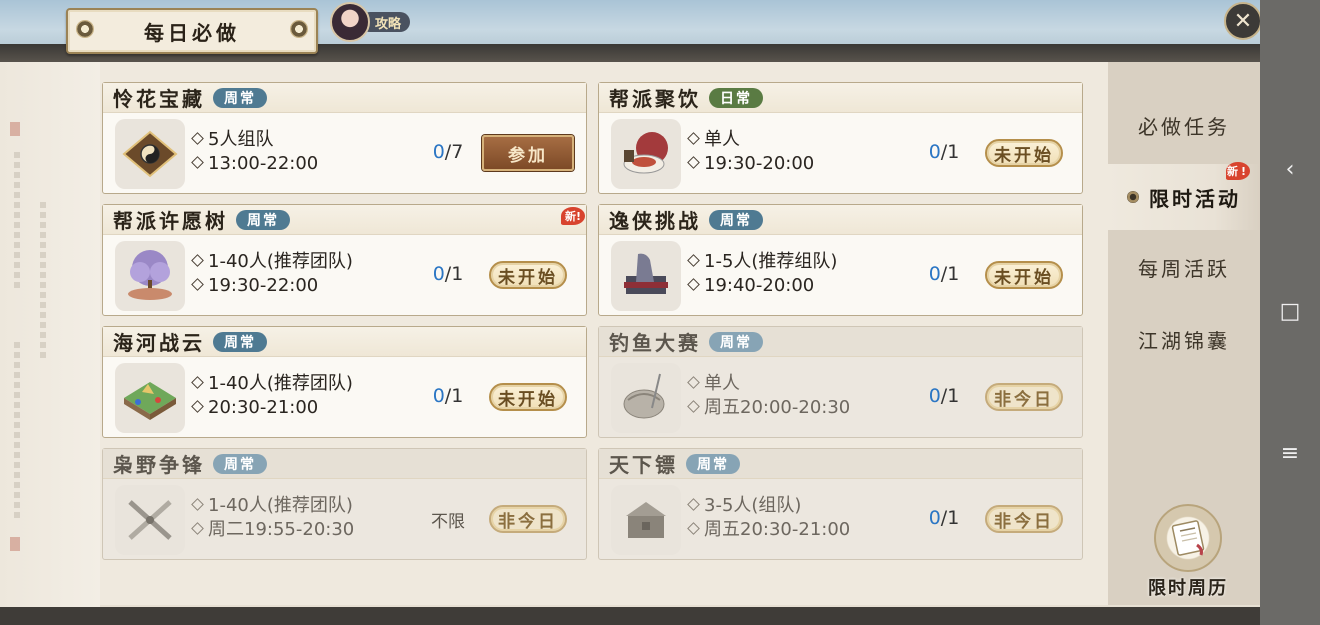 This screenshot has height=625, width=1320. I want to click on activity-info: 单人 周五20:00-20:30, so click(768, 396).